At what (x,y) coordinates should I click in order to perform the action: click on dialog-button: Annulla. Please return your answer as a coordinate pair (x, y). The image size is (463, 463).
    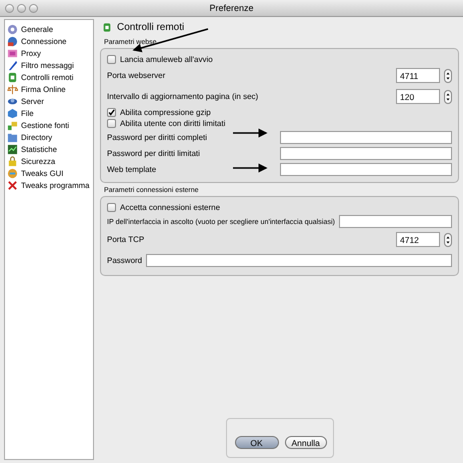
    Looking at the image, I should click on (305, 442).